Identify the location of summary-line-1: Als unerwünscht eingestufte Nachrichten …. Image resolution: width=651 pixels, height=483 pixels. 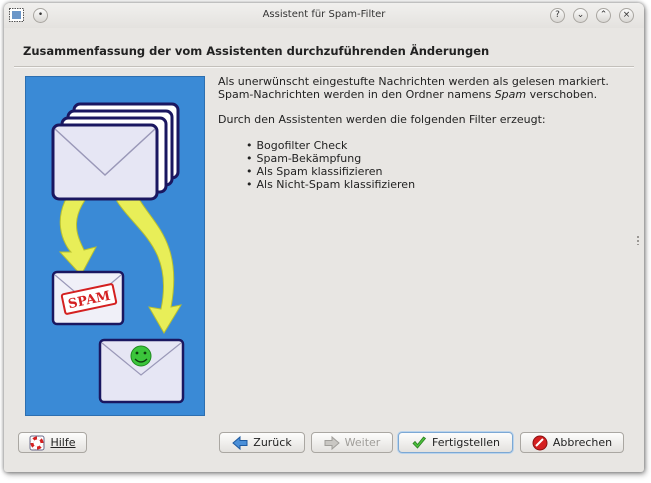
(413, 81).